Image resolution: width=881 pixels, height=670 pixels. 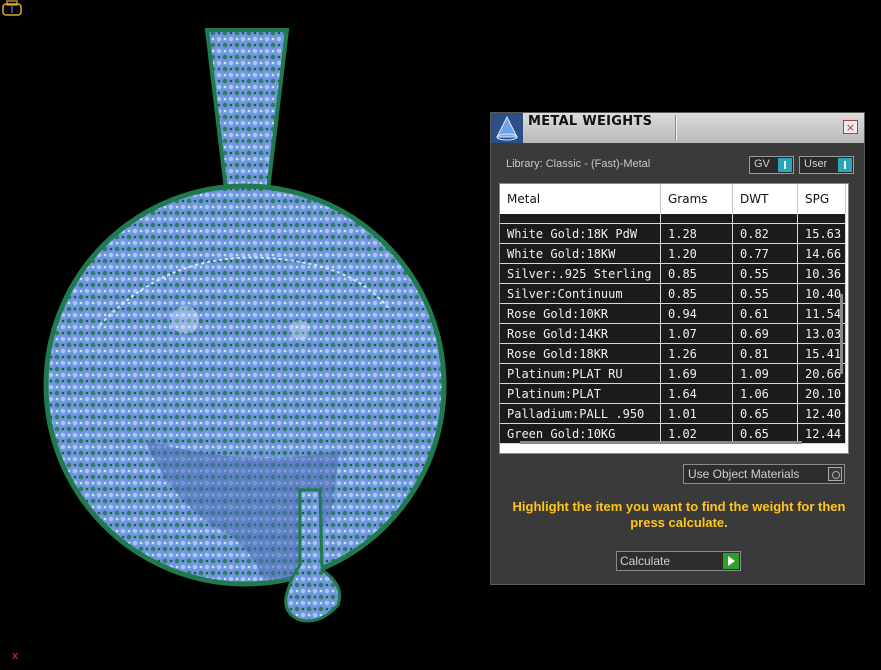 What do you see at coordinates (12, 9) in the screenshot?
I see `camera-view-icon` at bounding box center [12, 9].